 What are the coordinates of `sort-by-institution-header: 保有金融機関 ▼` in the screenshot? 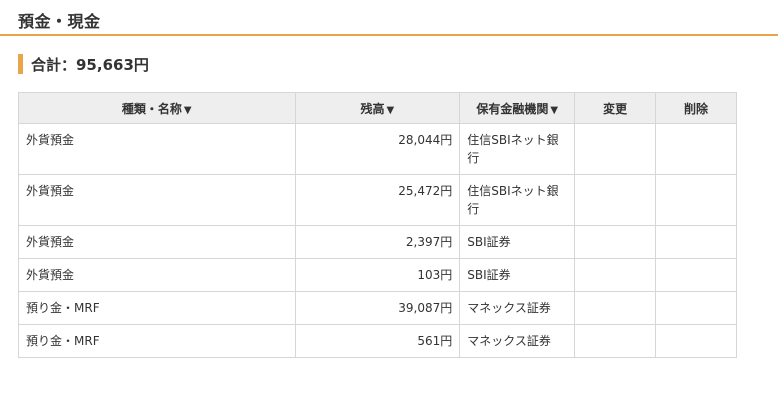 It's located at (517, 108).